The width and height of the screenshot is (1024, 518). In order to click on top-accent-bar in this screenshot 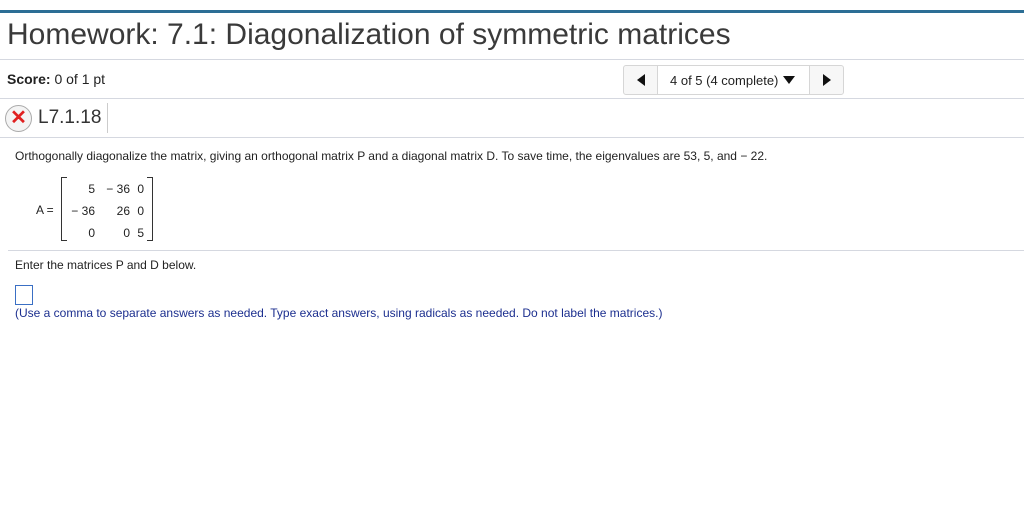, I will do `click(512, 11)`.